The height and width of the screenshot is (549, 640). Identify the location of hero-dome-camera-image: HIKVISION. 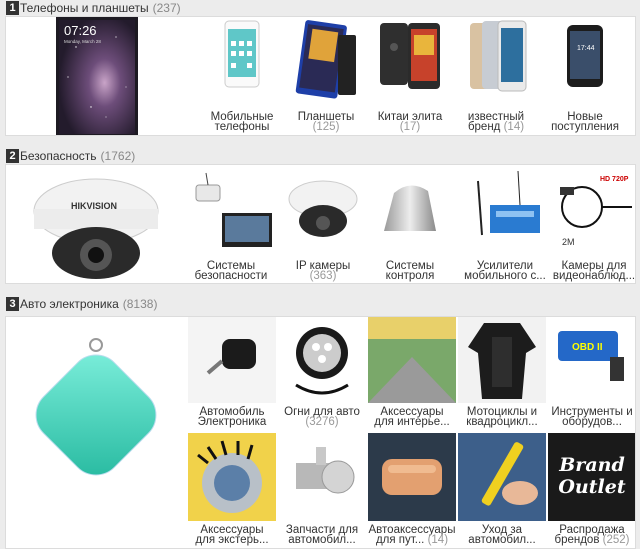
(96, 225).